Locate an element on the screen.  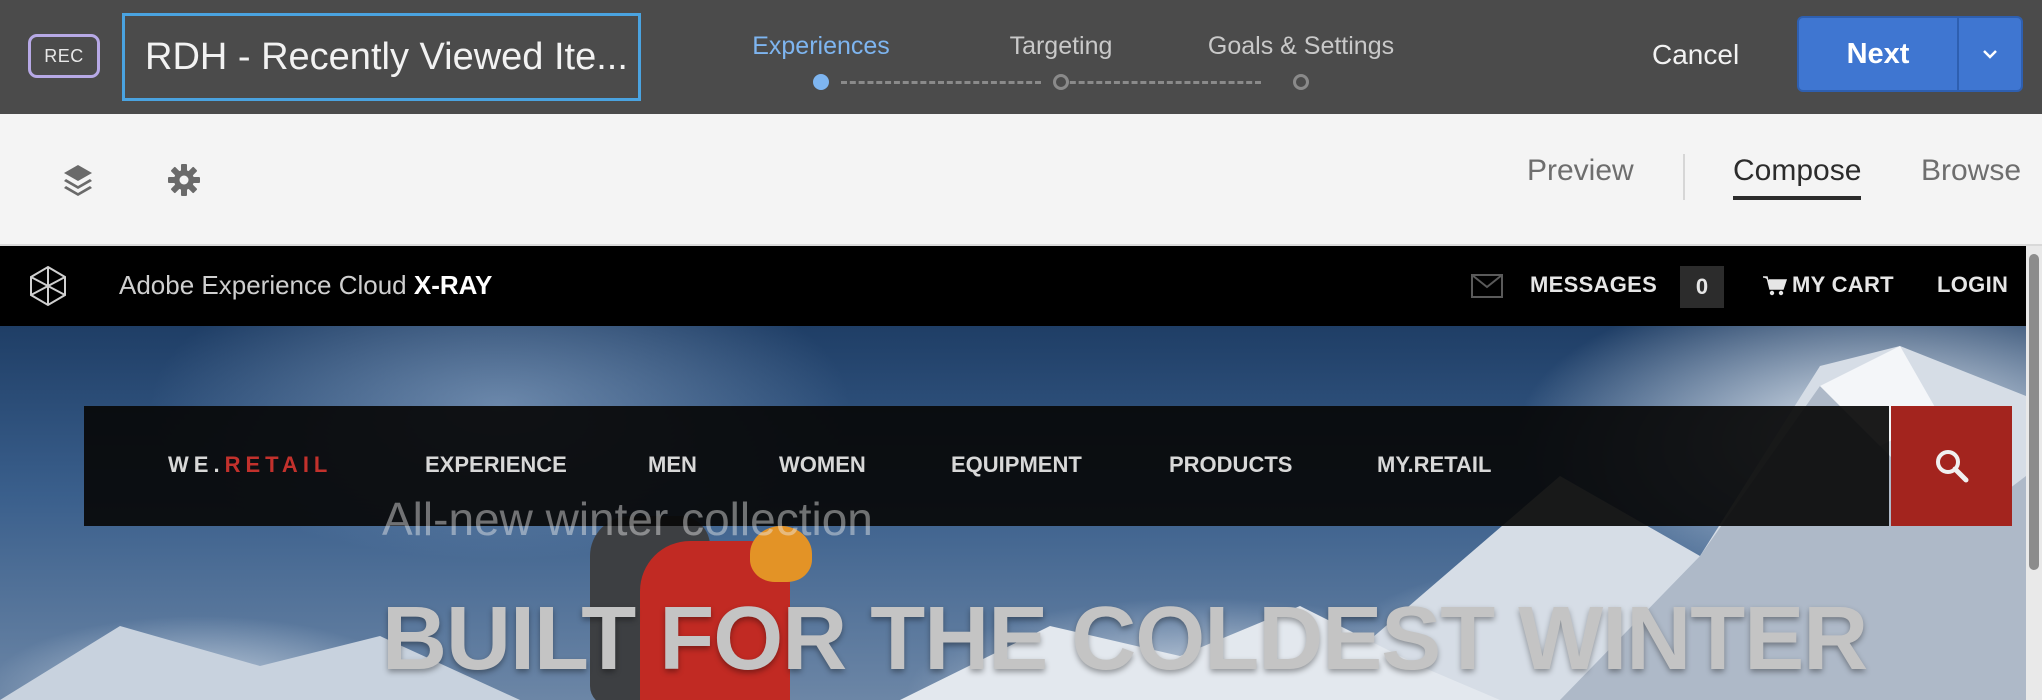
cart-icon is located at coordinates (1775, 288).